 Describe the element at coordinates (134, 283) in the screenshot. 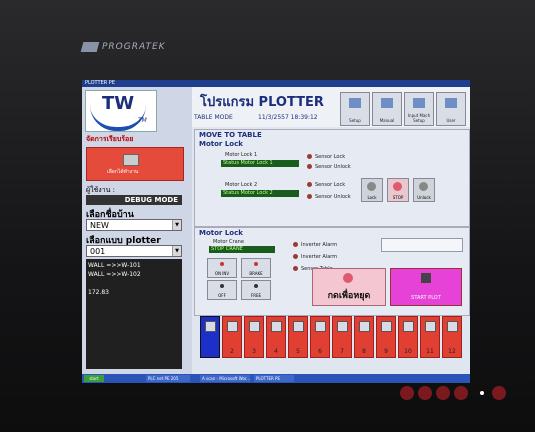

I see `list-item` at that location.